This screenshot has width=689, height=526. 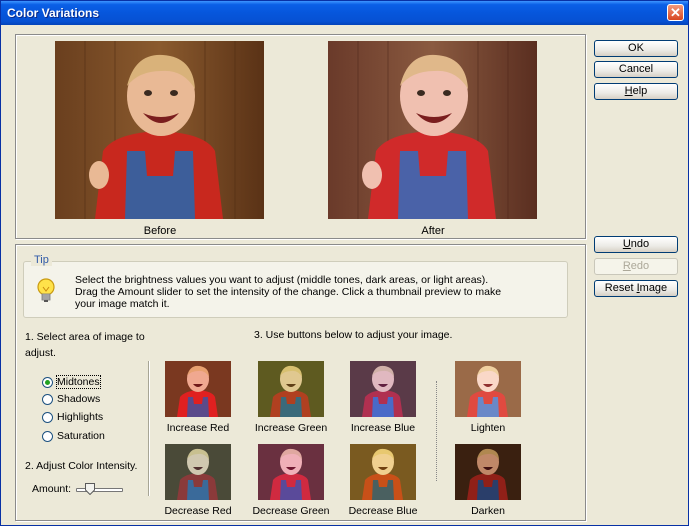 What do you see at coordinates (636, 91) in the screenshot?
I see `help-button: Help` at bounding box center [636, 91].